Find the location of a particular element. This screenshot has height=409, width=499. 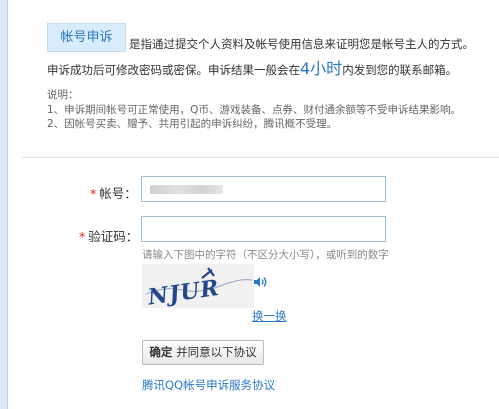

captcha-input is located at coordinates (263, 229).